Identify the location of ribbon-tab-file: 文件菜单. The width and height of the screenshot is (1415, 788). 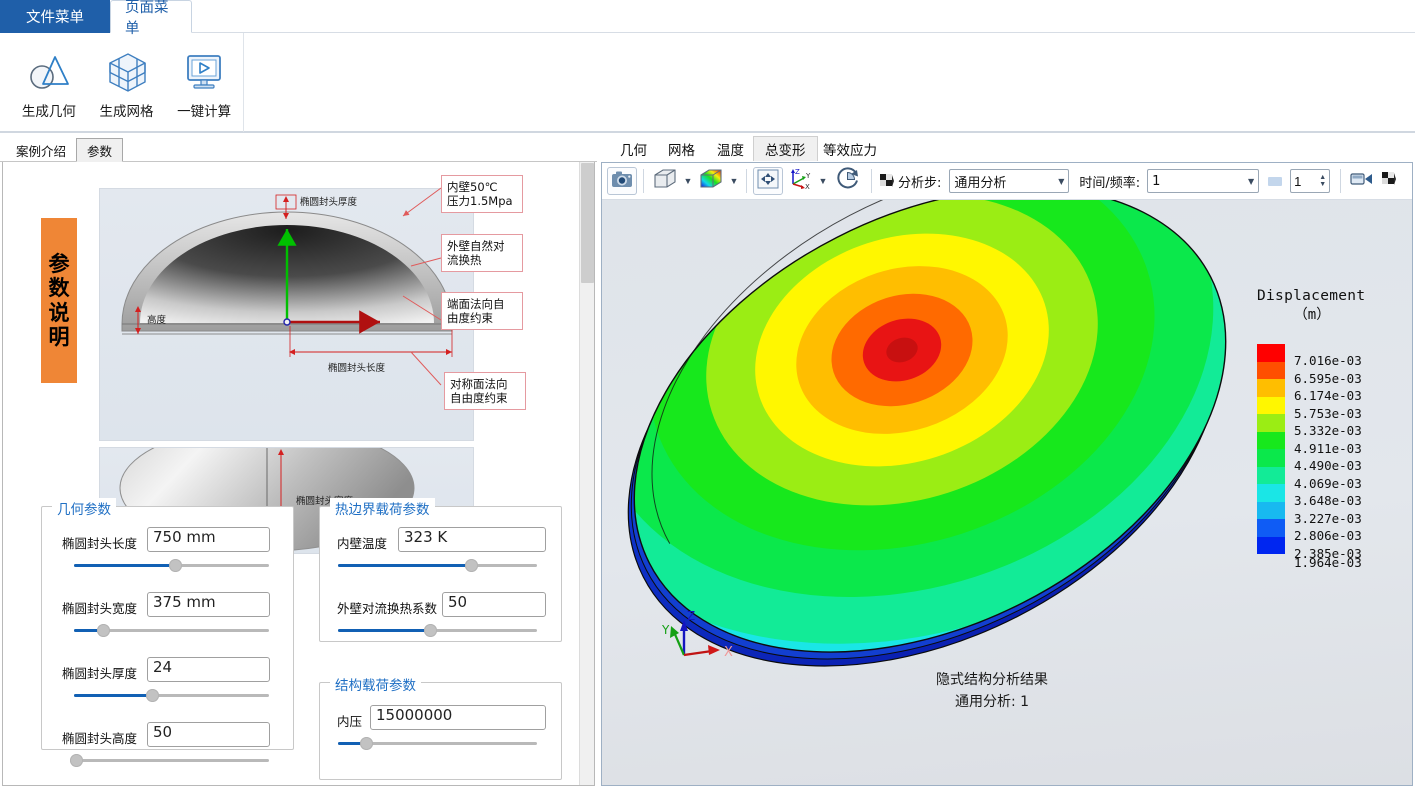
(55, 16).